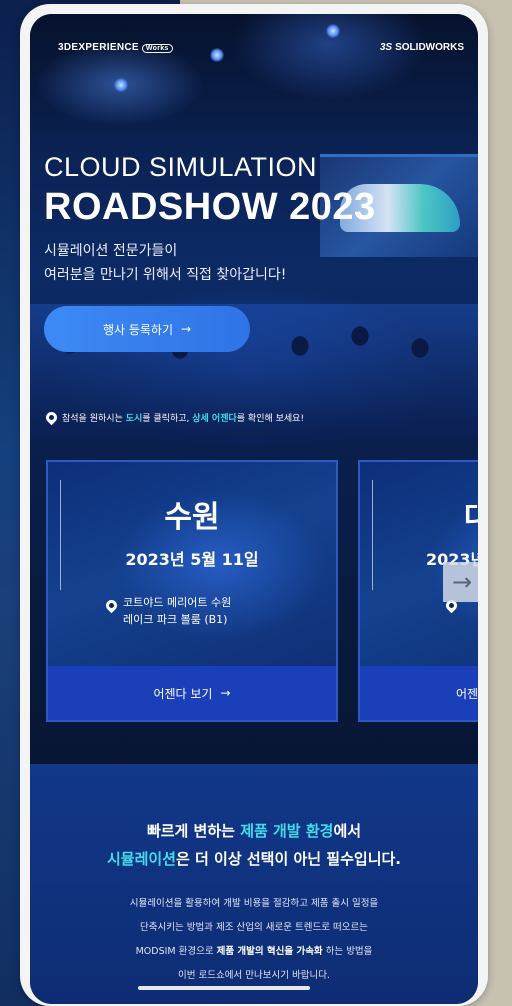 The width and height of the screenshot is (512, 1006). What do you see at coordinates (137, 329) in the screenshot?
I see `register-event-label: 행사 등록하기` at bounding box center [137, 329].